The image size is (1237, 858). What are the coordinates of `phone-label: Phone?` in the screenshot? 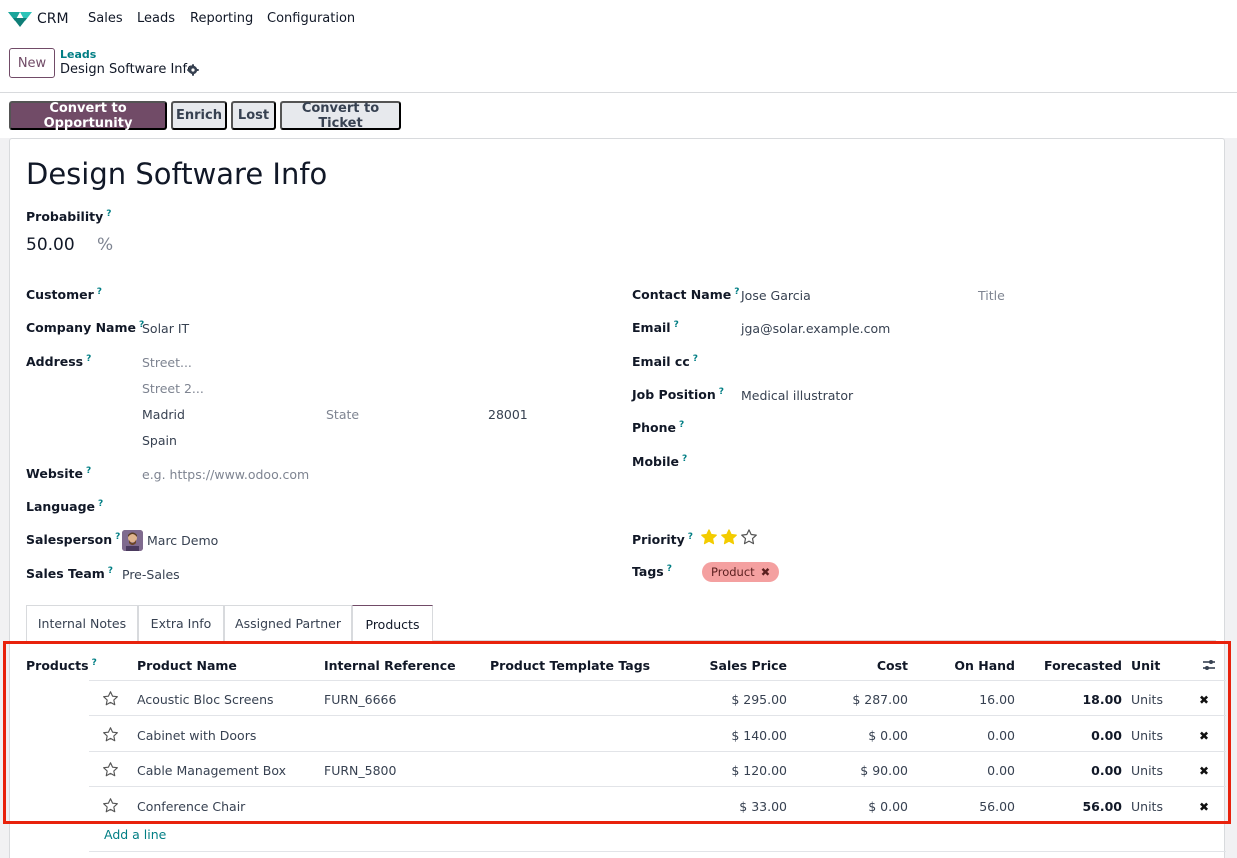 It's located at (658, 428).